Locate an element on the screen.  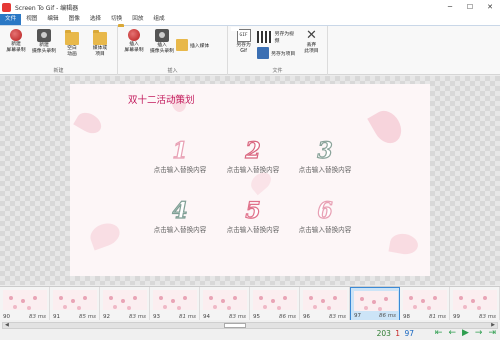
discard-project-button: ✕ 丢弃 此项目 is located at coordinates (311, 41).